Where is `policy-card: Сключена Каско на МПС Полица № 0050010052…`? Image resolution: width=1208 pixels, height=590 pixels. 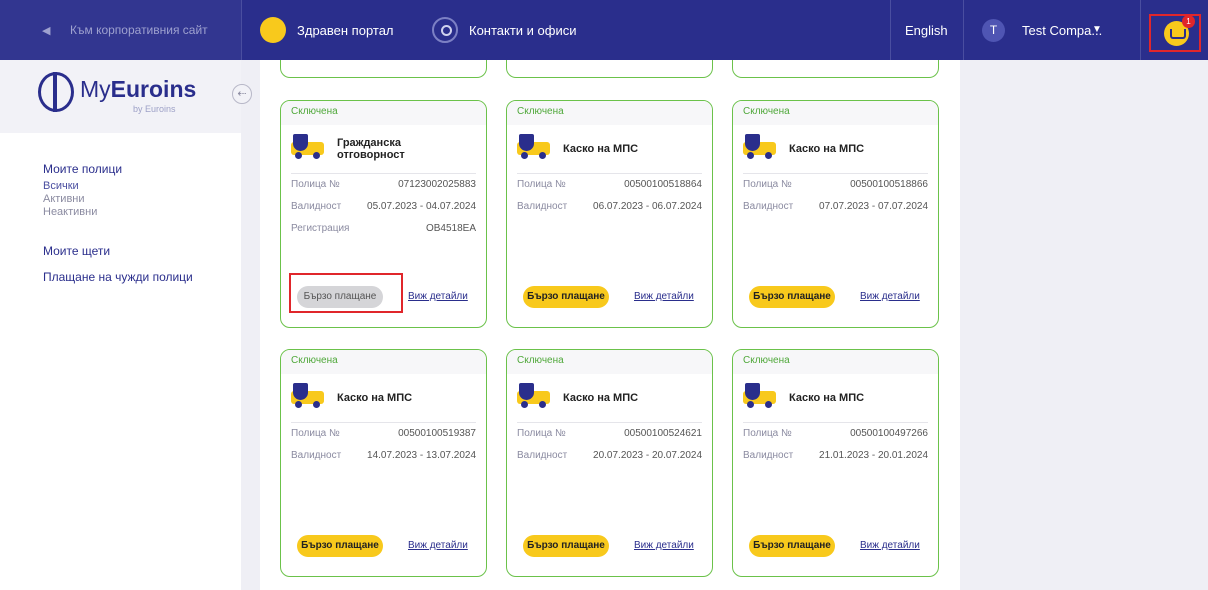
policy-card: Сключена Каско на МПС Полица № 0050010052… is located at coordinates (609, 463).